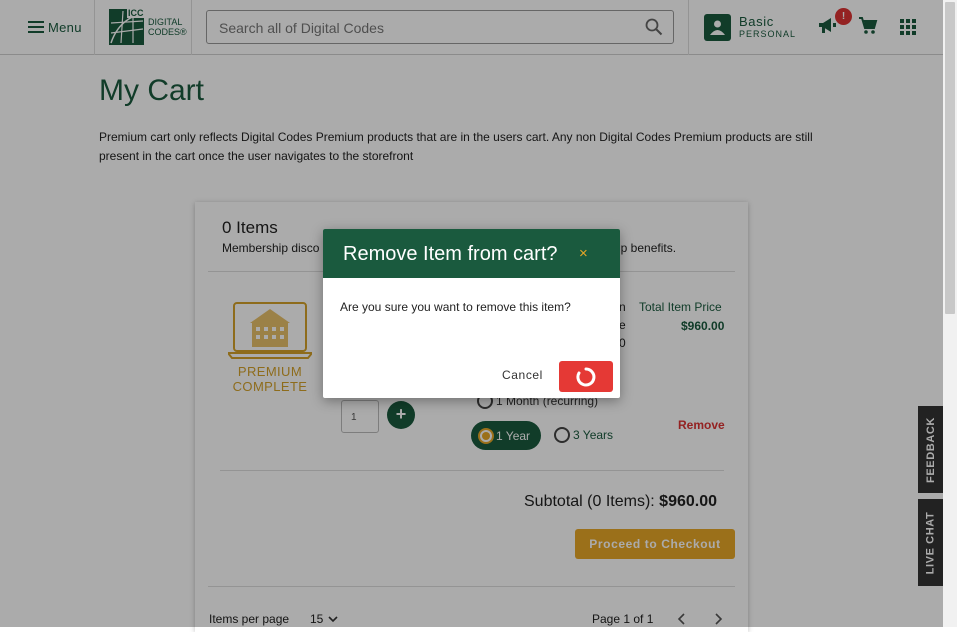 The height and width of the screenshot is (632, 957). Describe the element at coordinates (583, 253) in the screenshot. I see `close-icon: ×` at that location.